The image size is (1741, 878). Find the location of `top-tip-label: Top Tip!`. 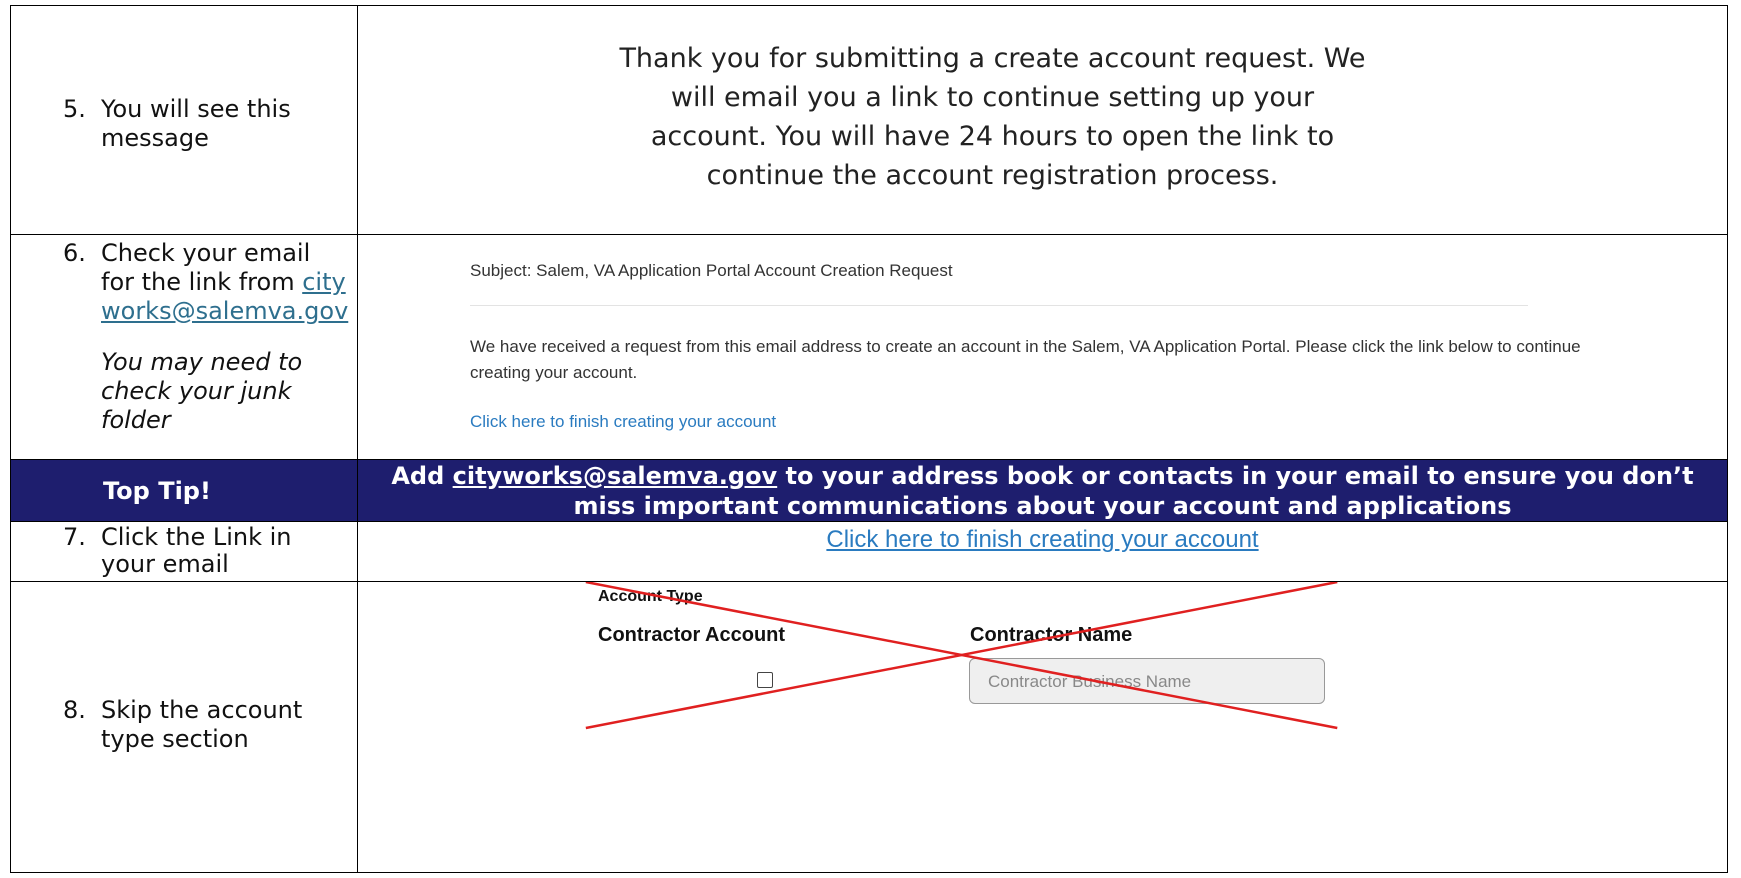

top-tip-label: Top Tip! is located at coordinates (184, 490).